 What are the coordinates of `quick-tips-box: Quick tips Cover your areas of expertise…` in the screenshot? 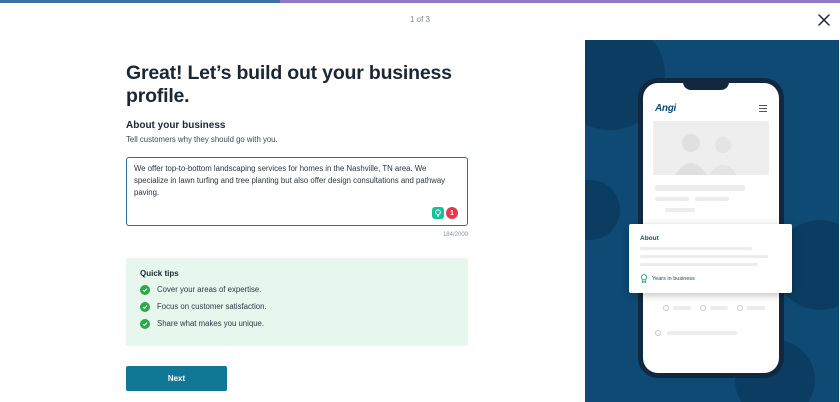 It's located at (297, 302).